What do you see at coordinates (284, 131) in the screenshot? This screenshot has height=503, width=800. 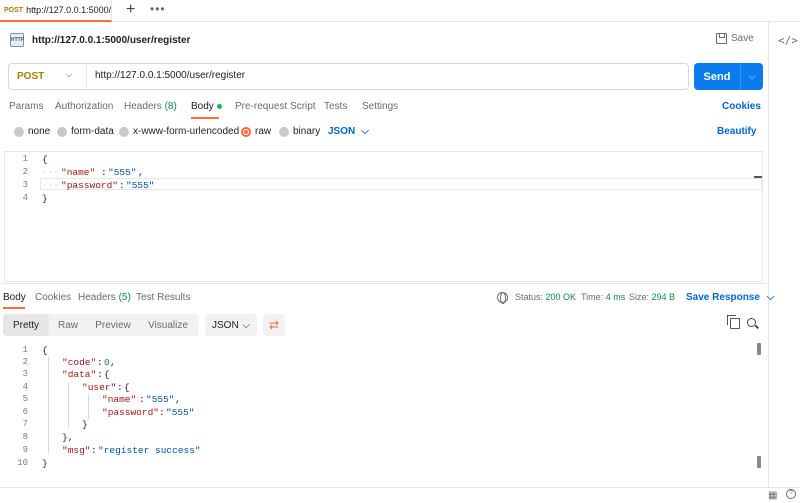 I see `radio-binary-circle` at bounding box center [284, 131].